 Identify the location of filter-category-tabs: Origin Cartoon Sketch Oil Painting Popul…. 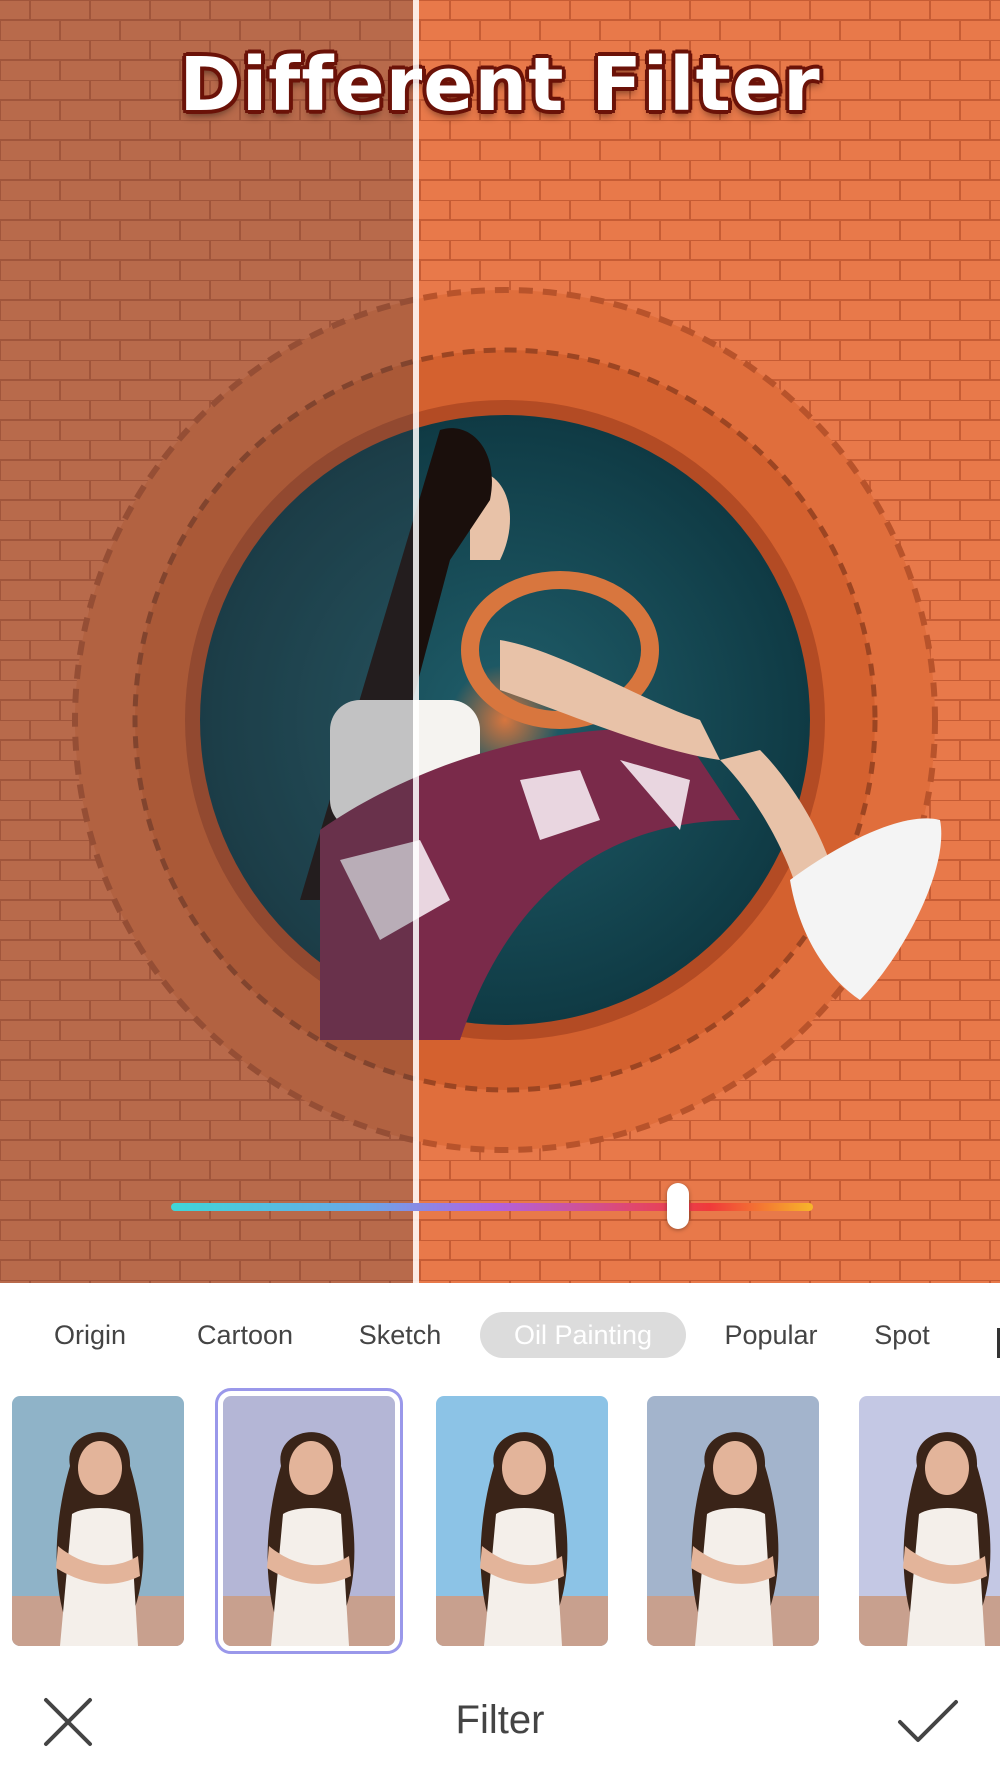
(500, 1337).